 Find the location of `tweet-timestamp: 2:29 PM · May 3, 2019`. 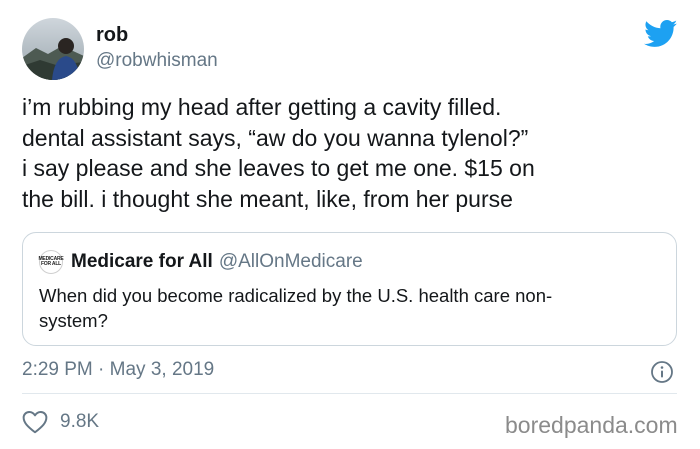

tweet-timestamp: 2:29 PM · May 3, 2019 is located at coordinates (118, 370).